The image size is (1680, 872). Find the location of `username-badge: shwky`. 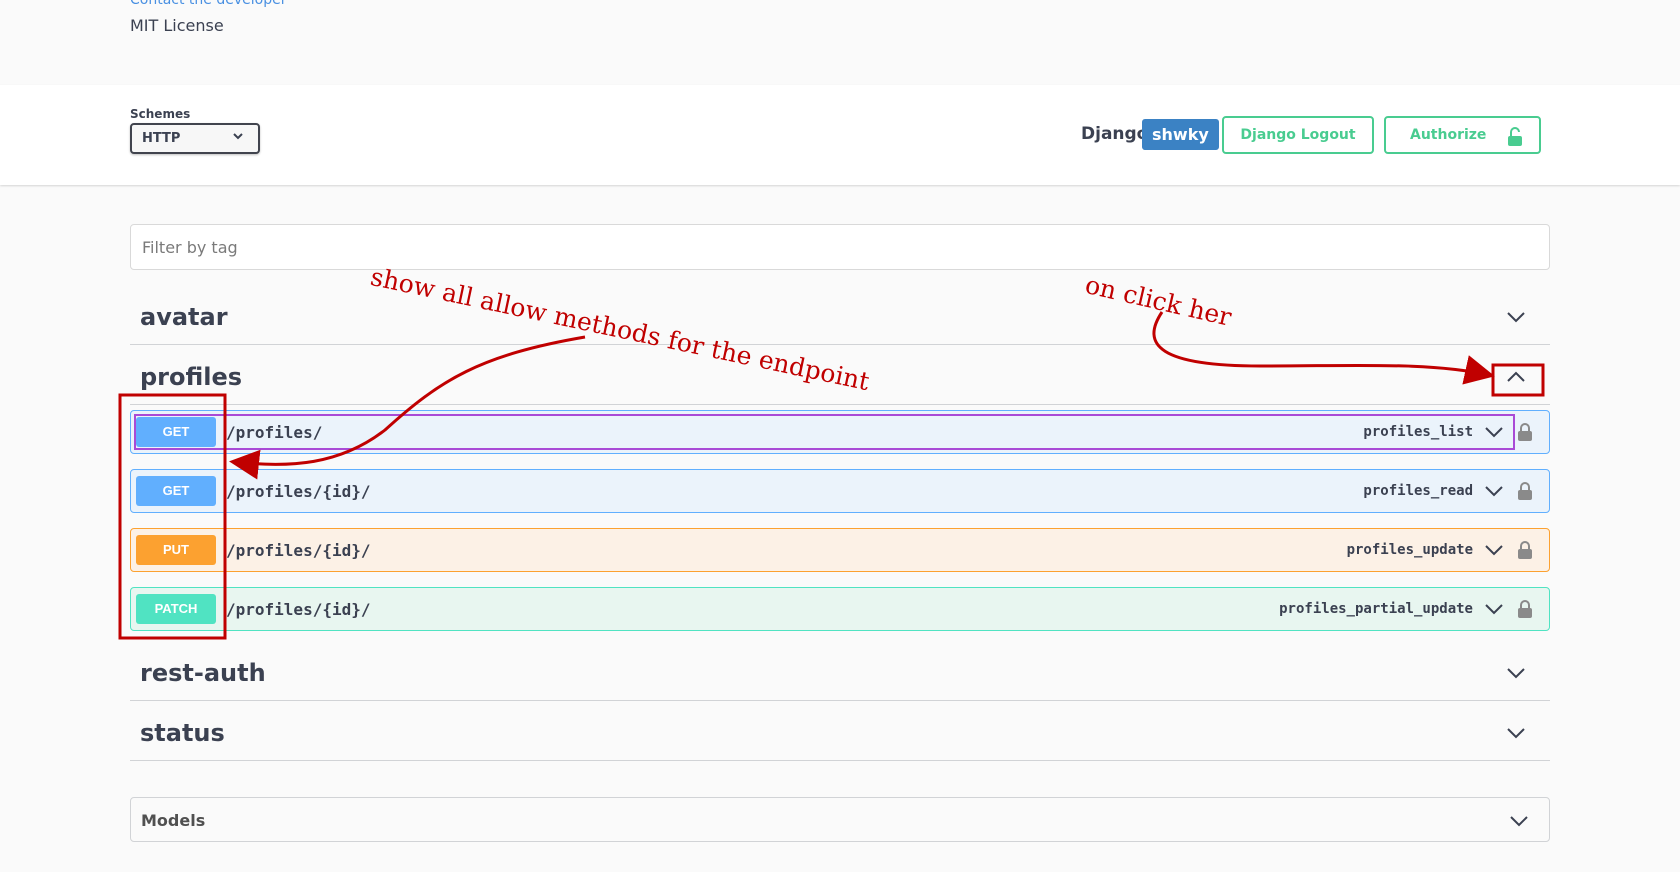

username-badge: shwky is located at coordinates (1180, 134).